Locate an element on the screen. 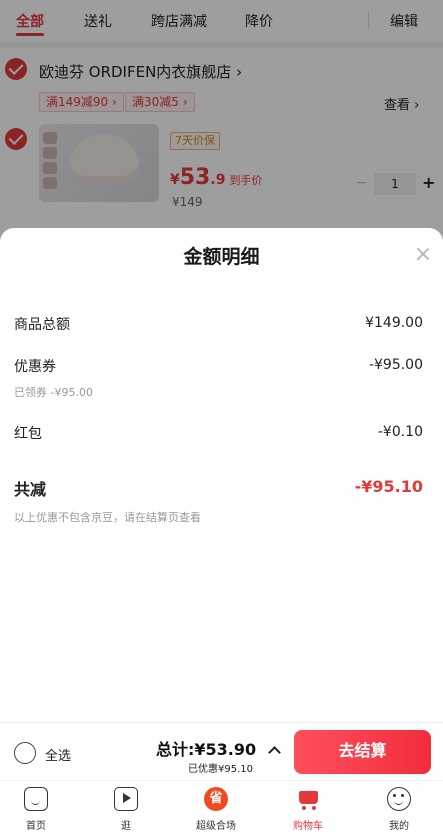 The width and height of the screenshot is (443, 837). discount-summary: 已优惠¥95.10 is located at coordinates (220, 769).